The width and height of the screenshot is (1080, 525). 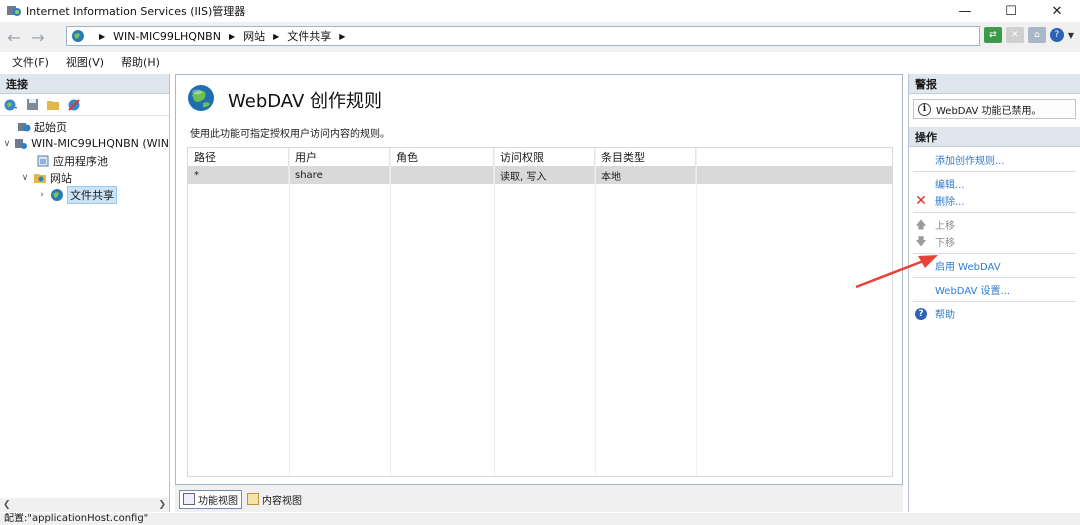 I want to click on breadcrumb-file-share: 文件共享, so click(x=309, y=36).